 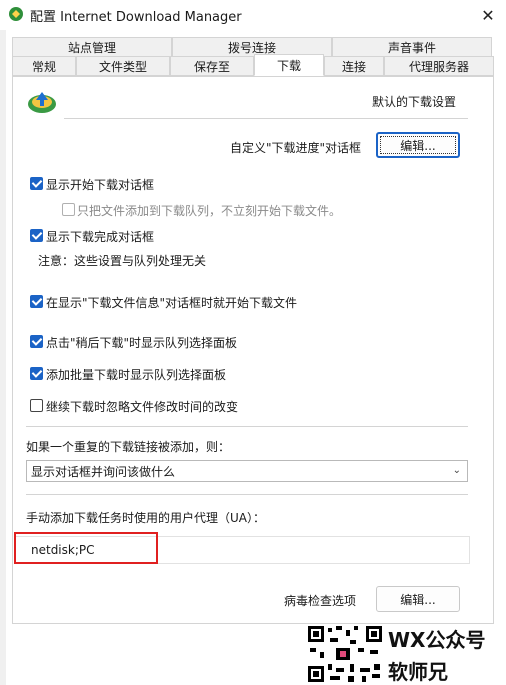 What do you see at coordinates (36, 341) in the screenshot?
I see `later-queue-panel-checkbox` at bounding box center [36, 341].